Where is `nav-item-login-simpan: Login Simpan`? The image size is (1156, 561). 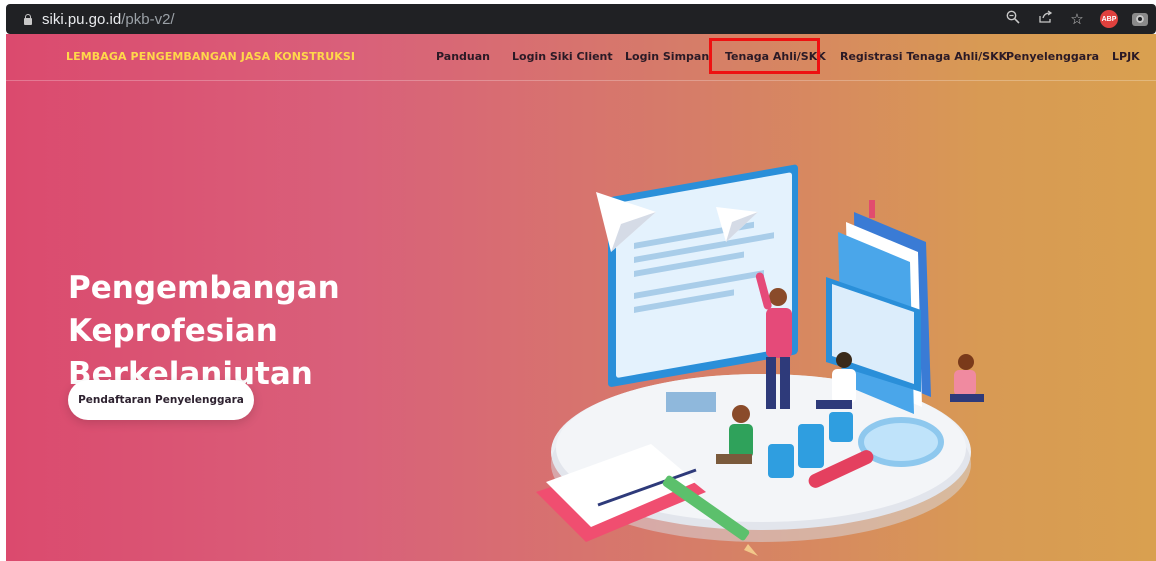 nav-item-login-simpan: Login Simpan is located at coordinates (667, 56).